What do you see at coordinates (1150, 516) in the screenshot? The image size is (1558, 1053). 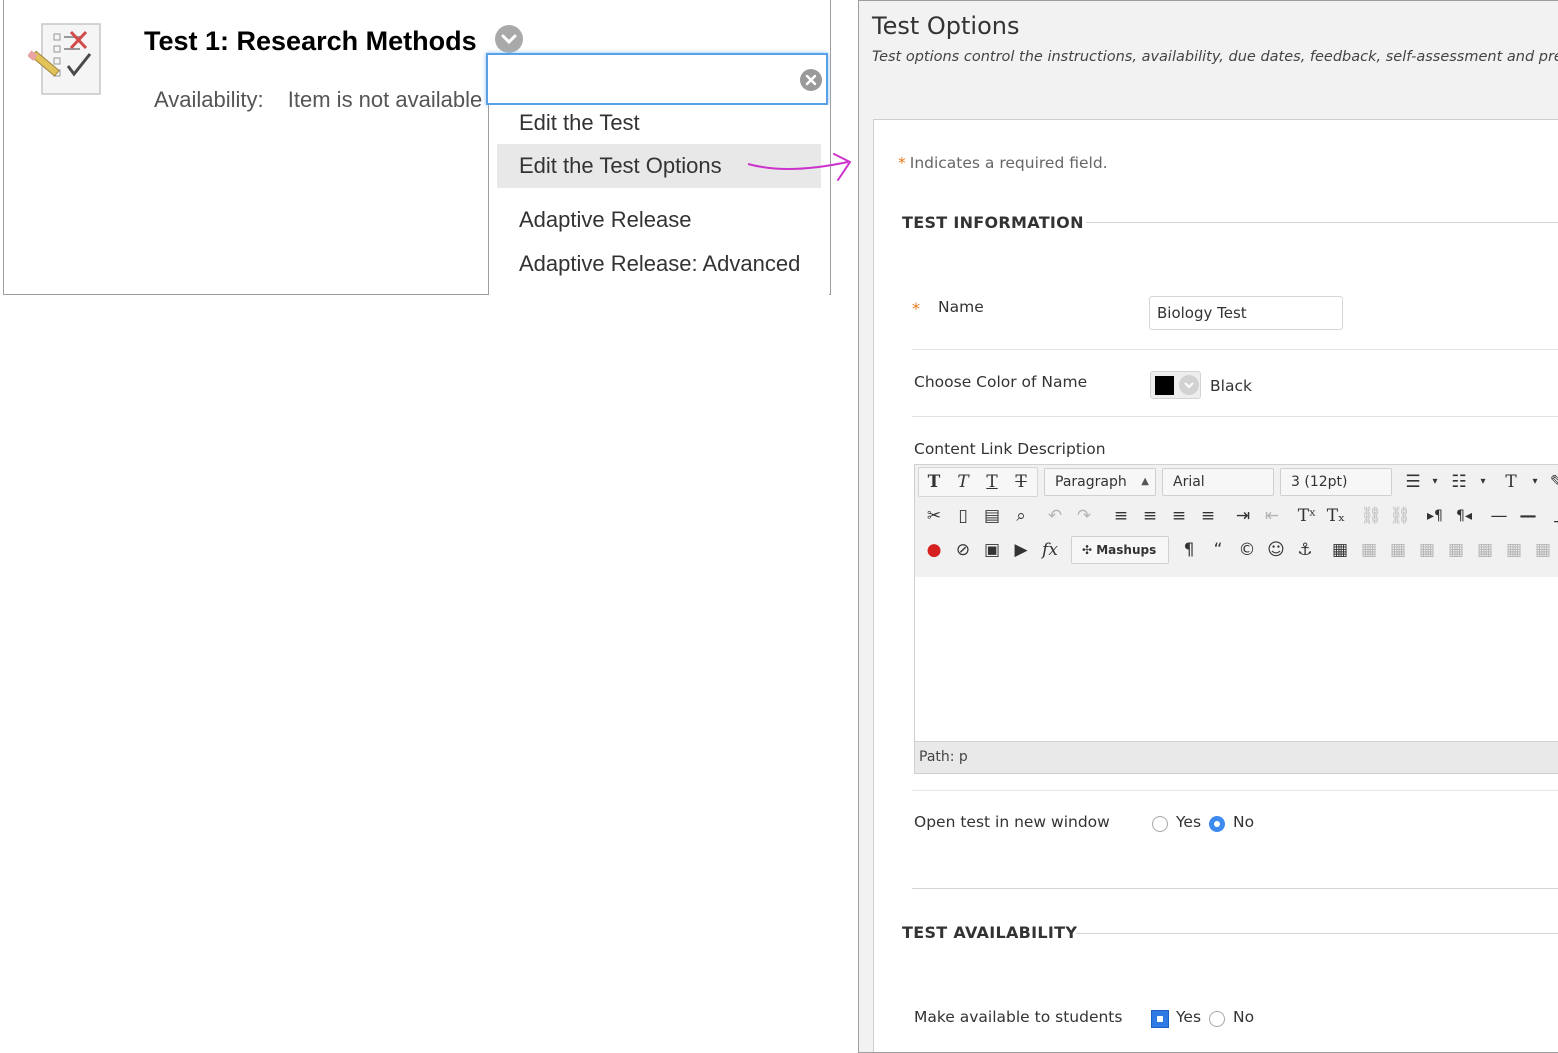 I see `align-center-icon: ≡` at bounding box center [1150, 516].